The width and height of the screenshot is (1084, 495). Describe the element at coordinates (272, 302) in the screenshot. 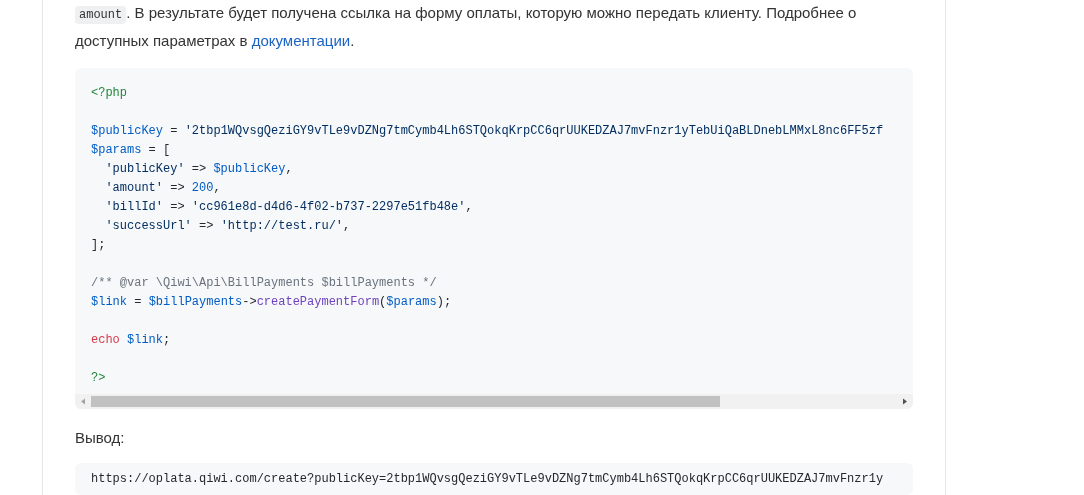

I see `code-line: $link = $billPayments->createPaymentForm($params);` at that location.